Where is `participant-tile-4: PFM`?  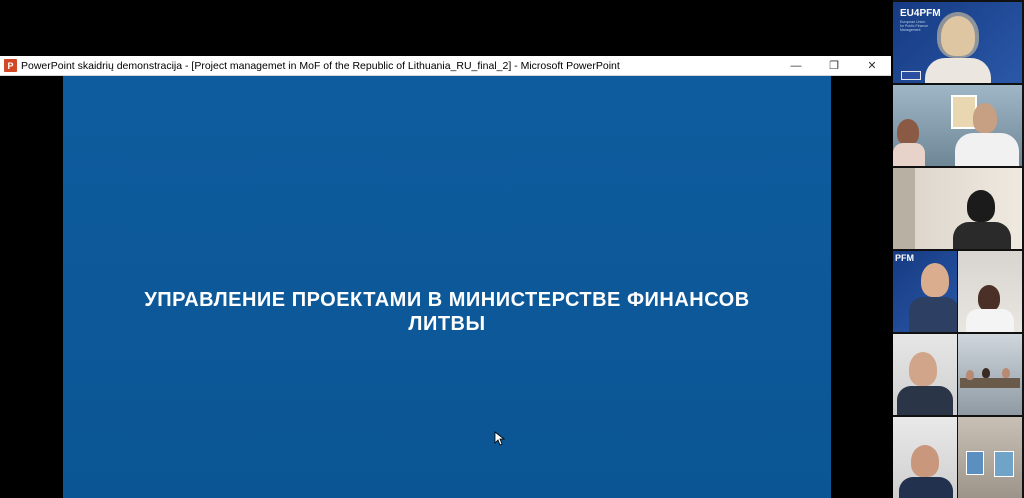
participant-tile-4: PFM is located at coordinates (957, 291).